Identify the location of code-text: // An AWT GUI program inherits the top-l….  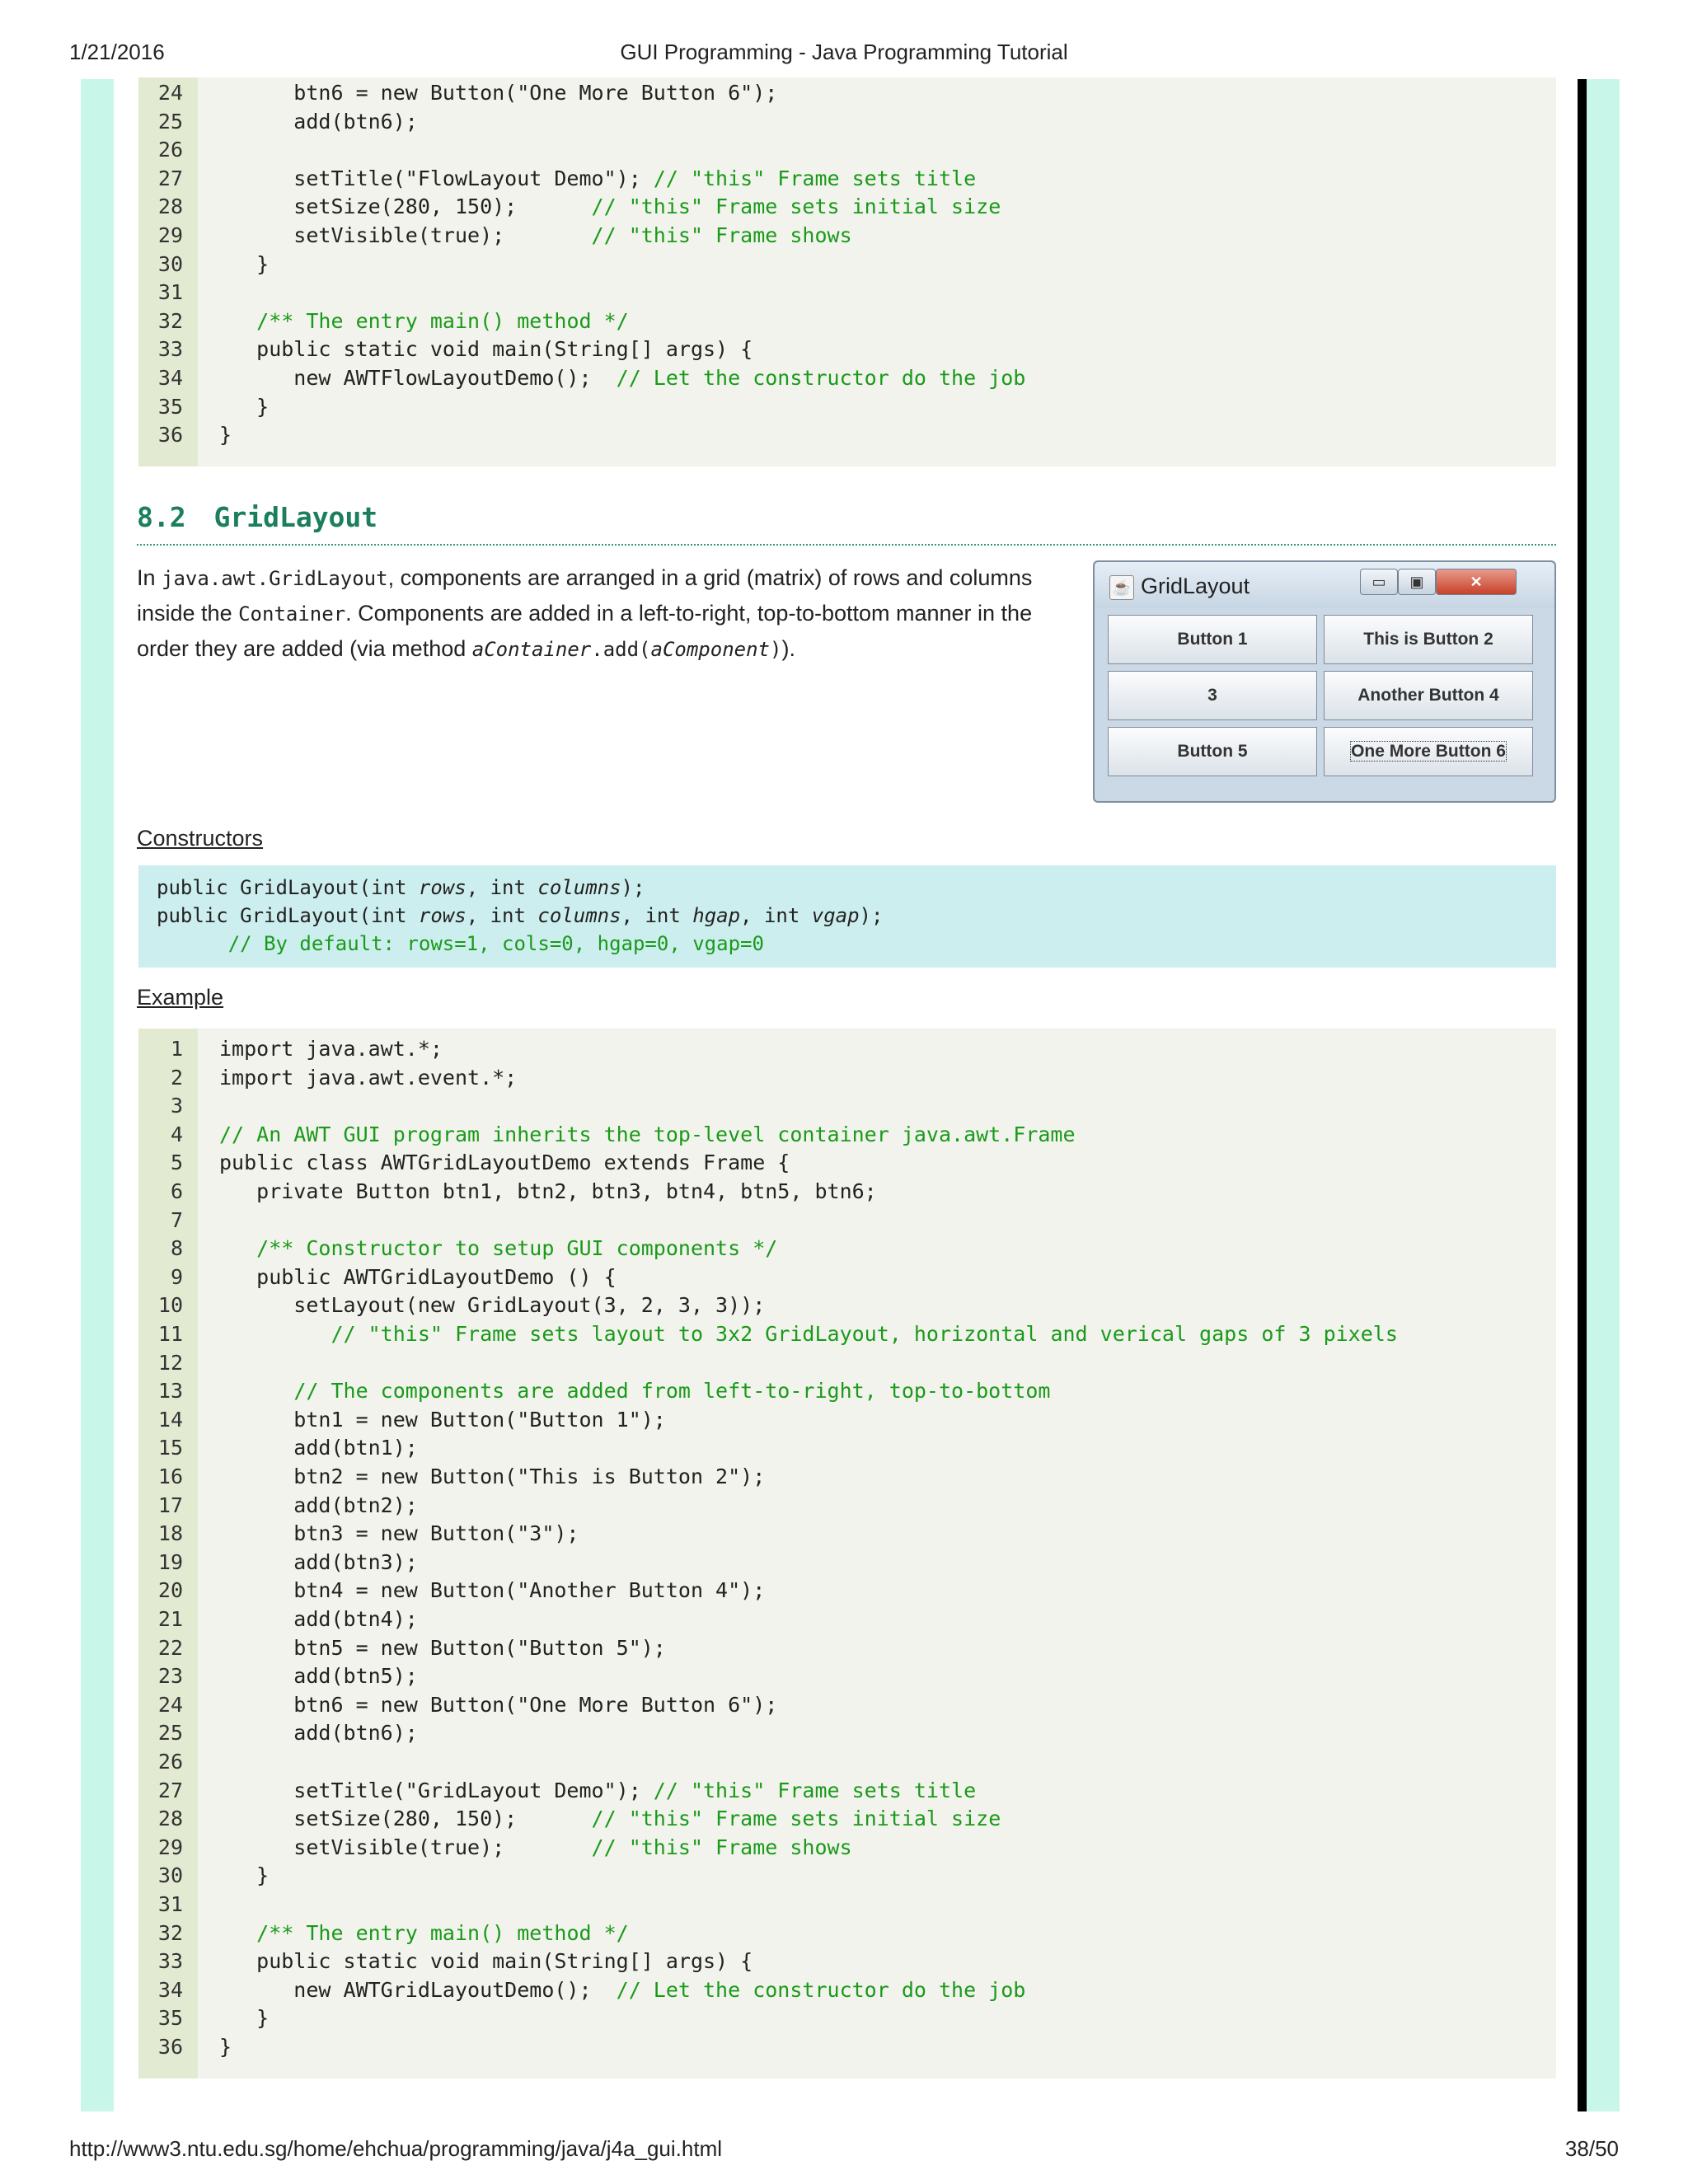
(647, 1135).